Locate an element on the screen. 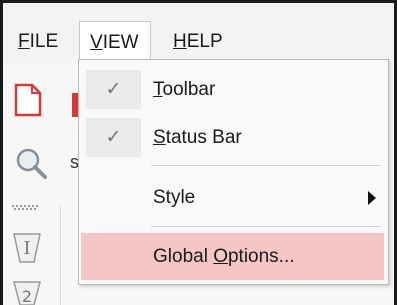 This screenshot has height=305, width=397. menu-item-status-bar-mnemonic: S is located at coordinates (159, 137).